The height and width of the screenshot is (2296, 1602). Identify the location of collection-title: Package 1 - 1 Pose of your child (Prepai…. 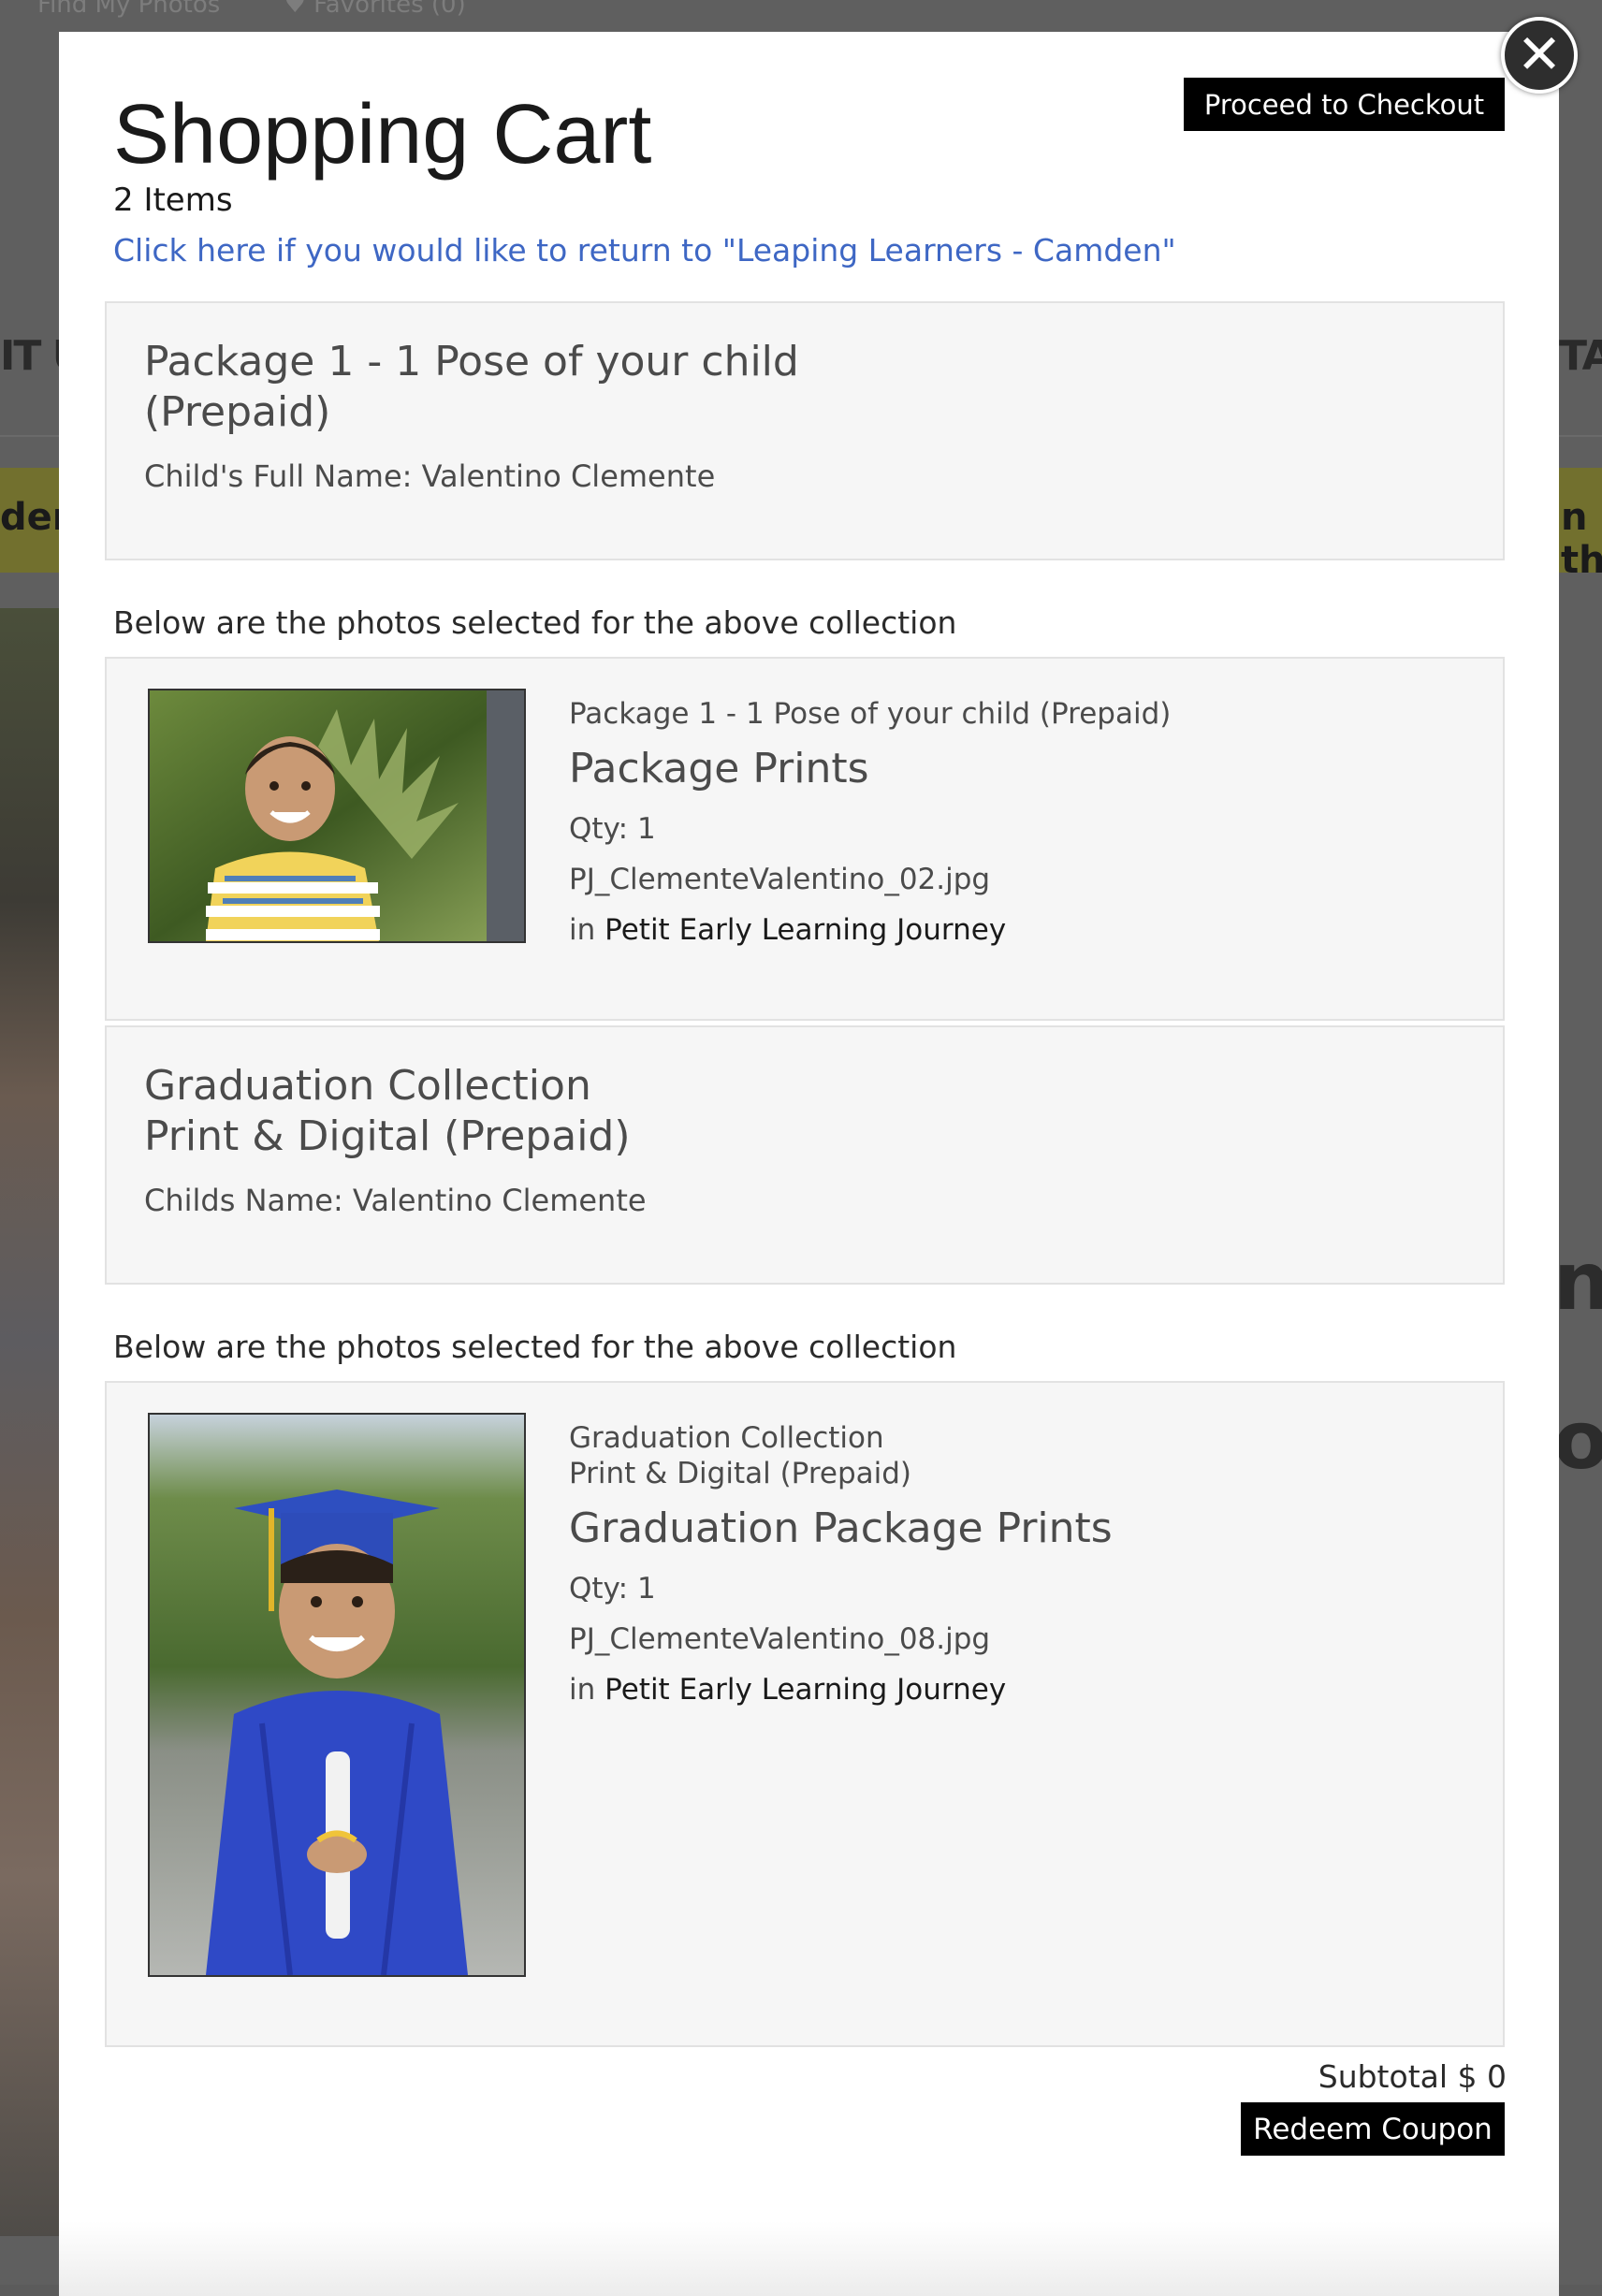
(471, 387).